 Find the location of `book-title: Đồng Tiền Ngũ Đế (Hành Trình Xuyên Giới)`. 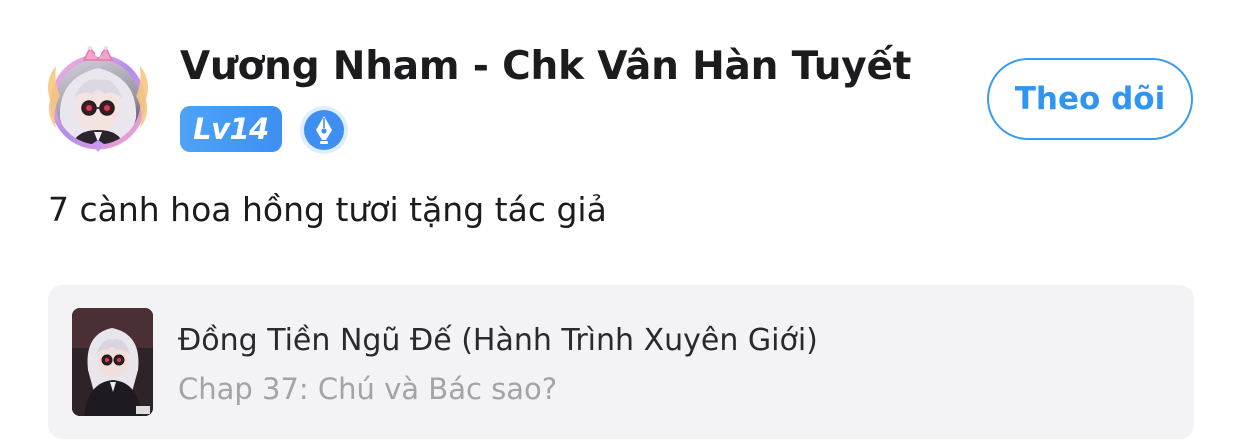

book-title: Đồng Tiền Ngũ Đế (Hành Trình Xuyên Giới) is located at coordinates (498, 340).